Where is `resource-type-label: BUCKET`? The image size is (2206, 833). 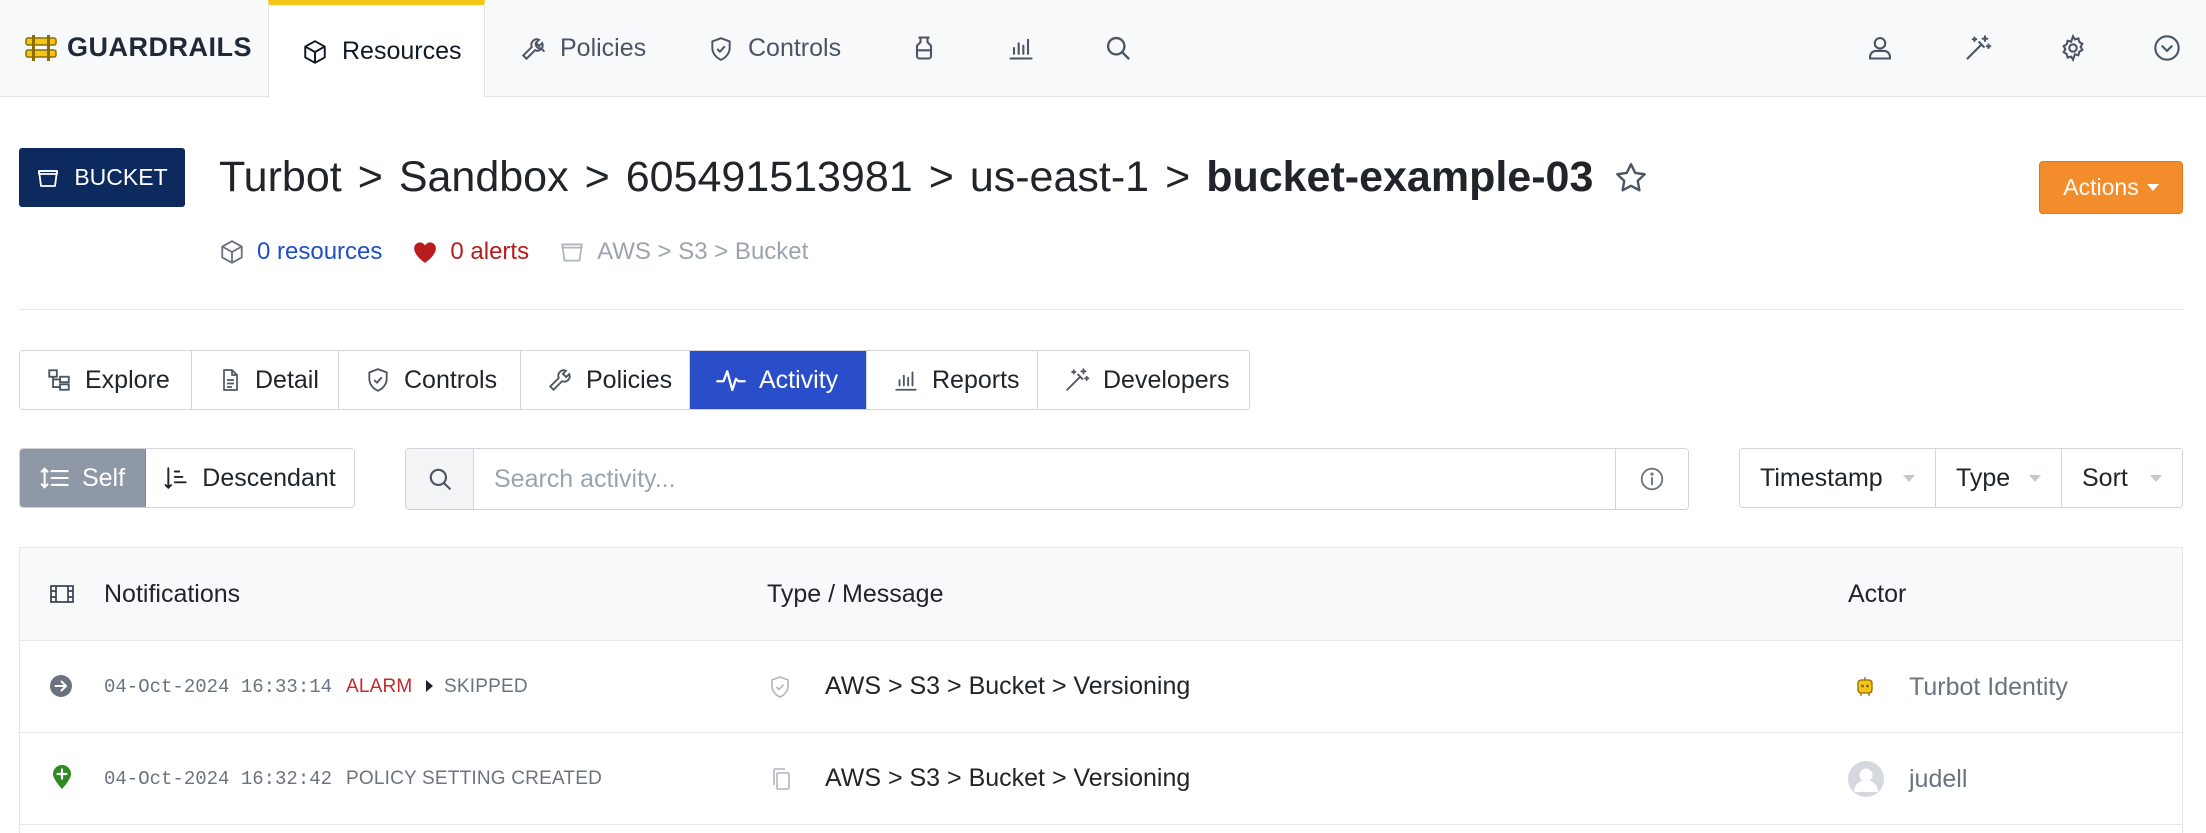 resource-type-label: BUCKET is located at coordinates (121, 177).